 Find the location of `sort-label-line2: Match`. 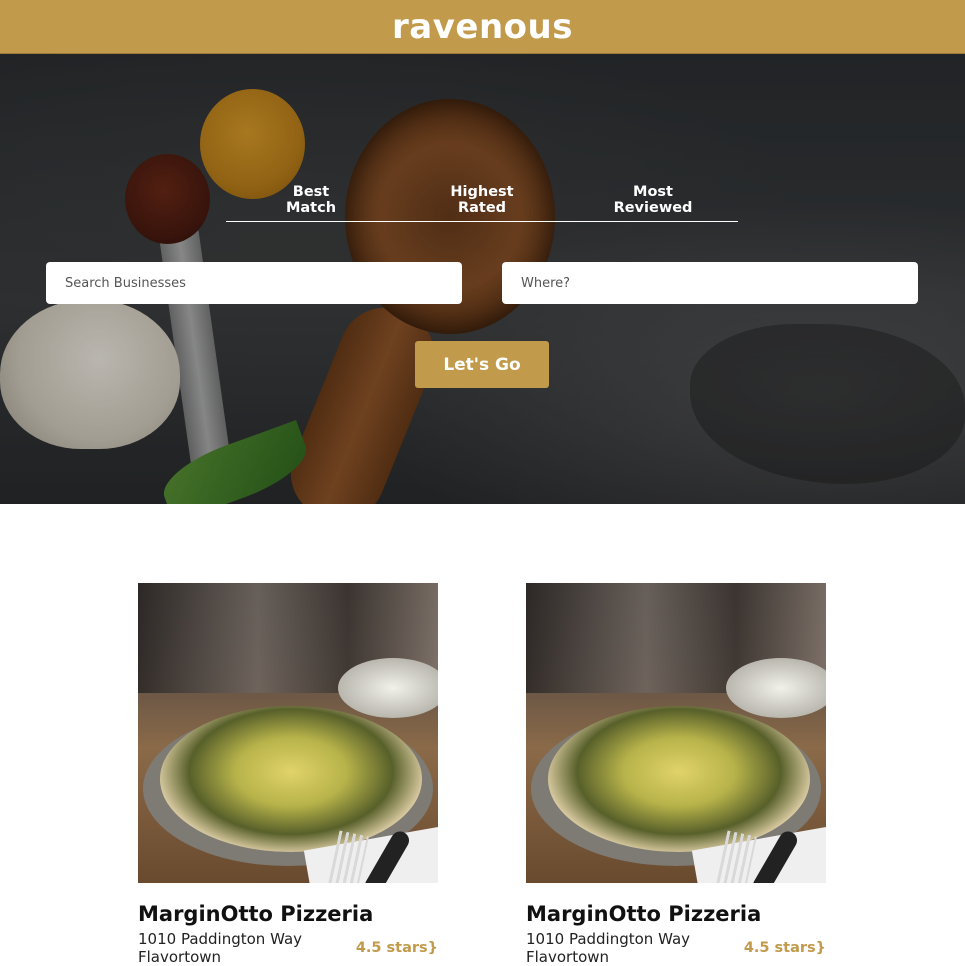

sort-label-line2: Match is located at coordinates (311, 208).